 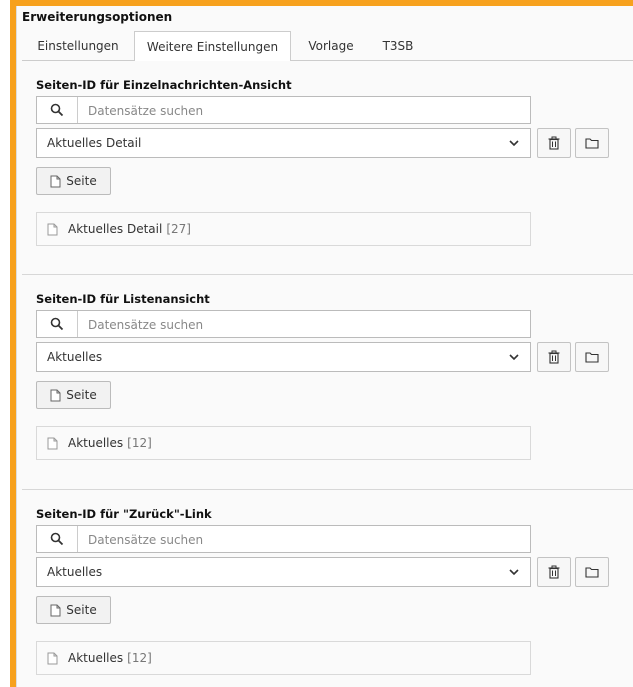 I want to click on selected-record: Aktuelles Detail [27], so click(x=283, y=229).